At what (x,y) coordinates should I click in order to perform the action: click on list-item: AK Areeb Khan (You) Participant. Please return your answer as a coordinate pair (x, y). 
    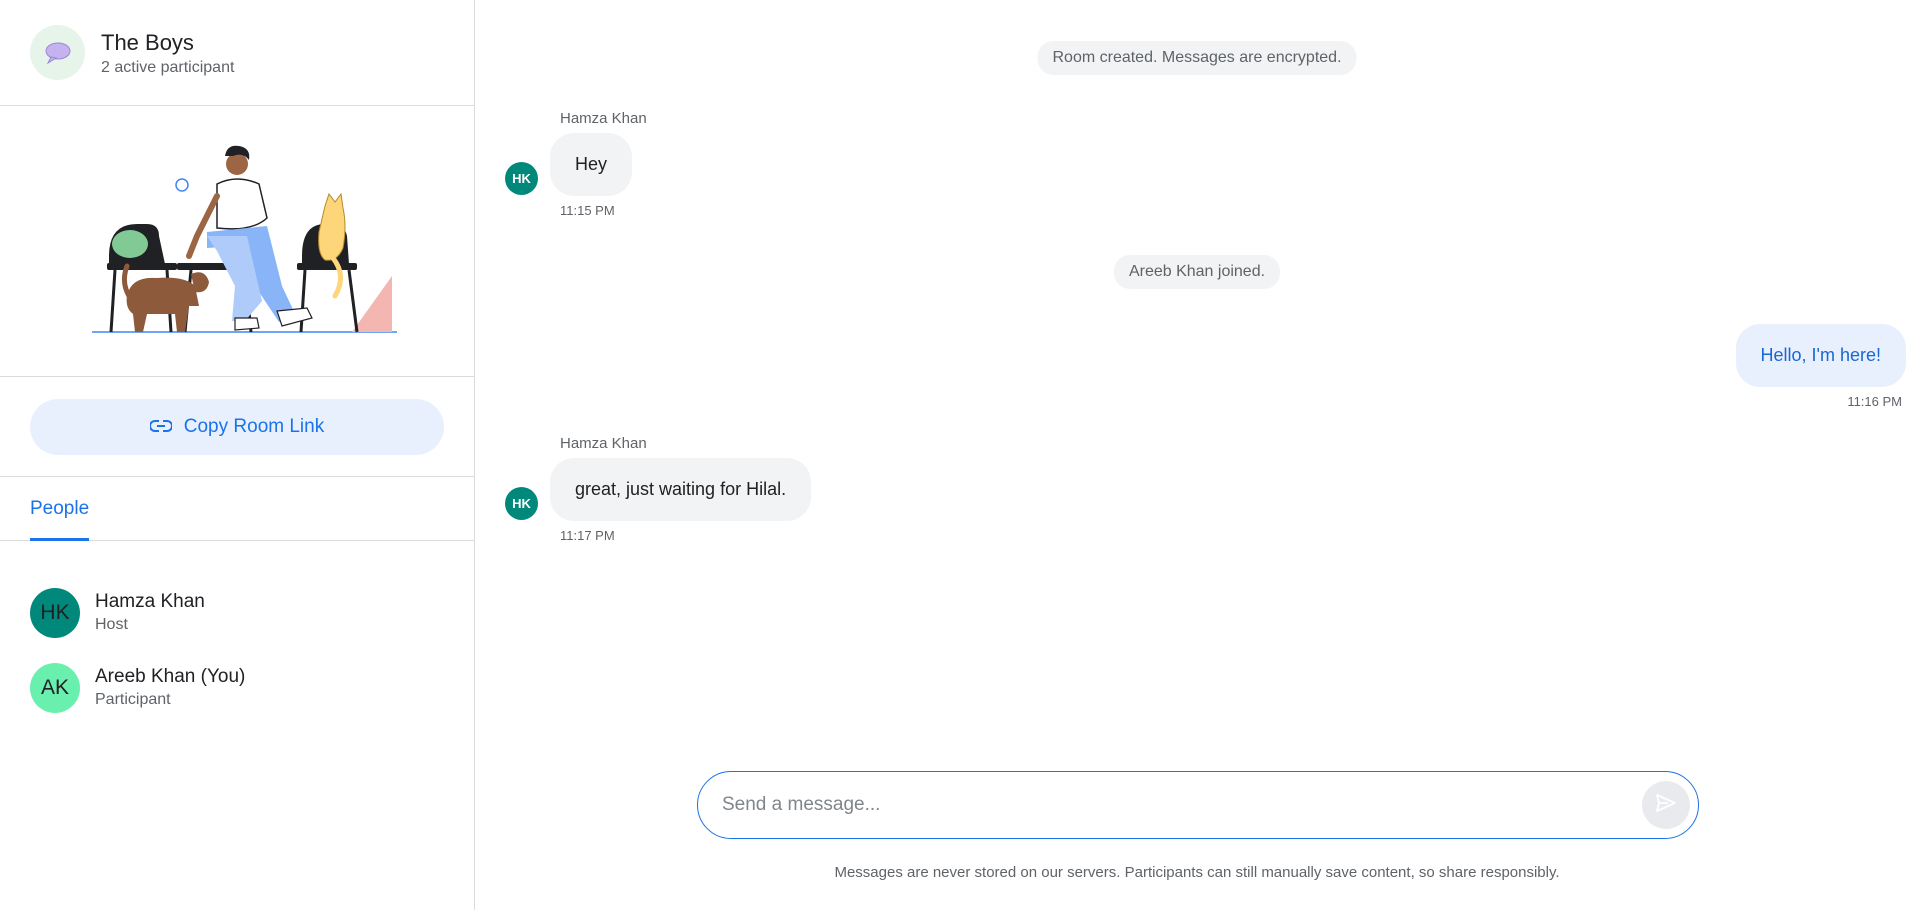
    Looking at the image, I should click on (237, 687).